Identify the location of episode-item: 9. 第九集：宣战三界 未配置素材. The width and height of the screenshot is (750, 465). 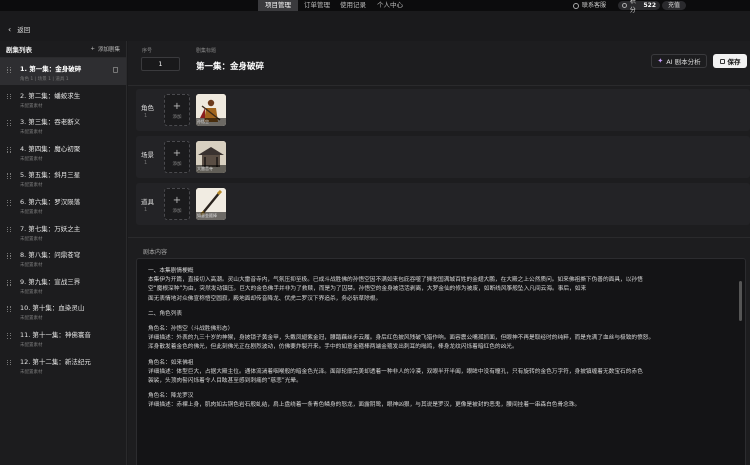
(63, 284).